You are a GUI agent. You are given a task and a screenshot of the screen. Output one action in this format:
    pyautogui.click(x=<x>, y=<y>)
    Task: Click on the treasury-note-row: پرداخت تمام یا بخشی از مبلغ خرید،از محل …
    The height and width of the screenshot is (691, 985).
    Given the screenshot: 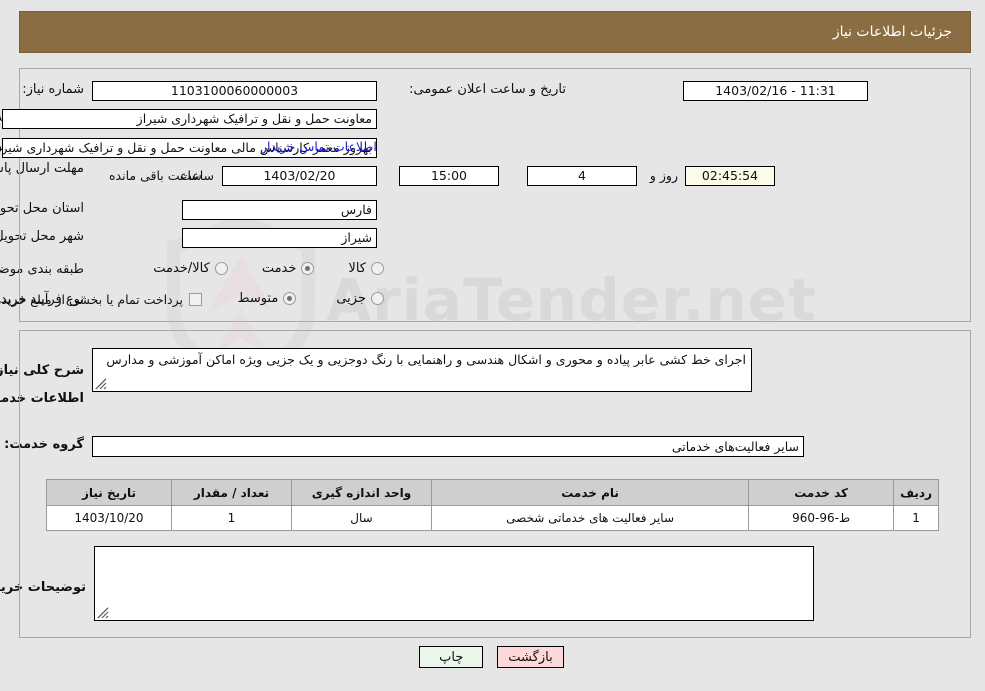 What is the action you would take?
    pyautogui.click(x=101, y=299)
    